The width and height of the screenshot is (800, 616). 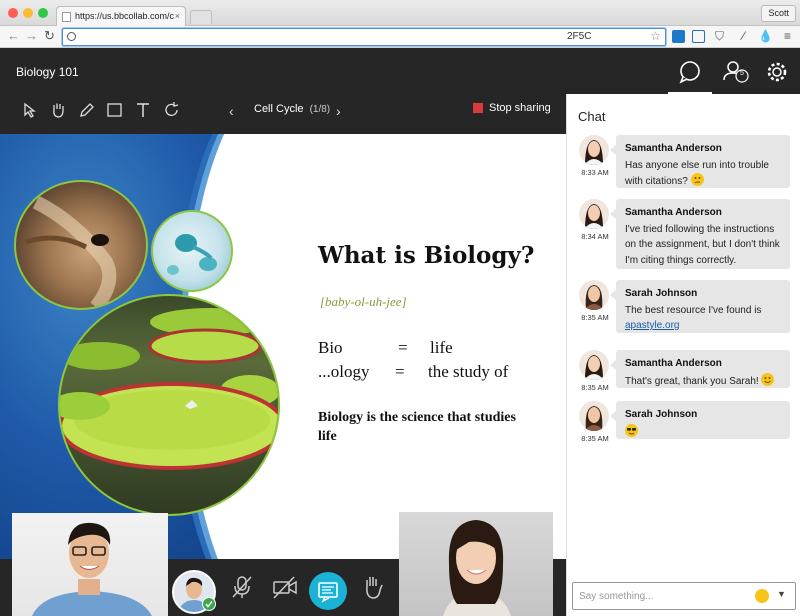 What do you see at coordinates (661, 414) in the screenshot?
I see `message-sender: Sarah Johnson` at bounding box center [661, 414].